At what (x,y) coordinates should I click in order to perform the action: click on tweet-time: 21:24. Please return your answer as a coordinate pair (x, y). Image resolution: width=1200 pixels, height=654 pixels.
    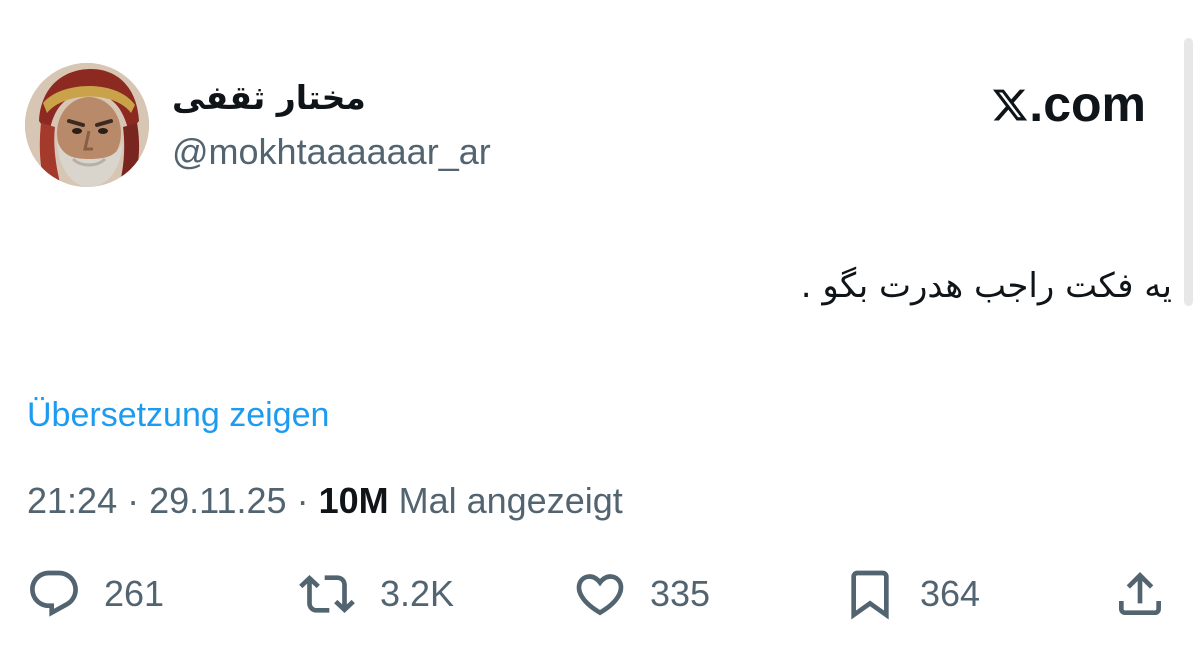
    Looking at the image, I should click on (72, 500).